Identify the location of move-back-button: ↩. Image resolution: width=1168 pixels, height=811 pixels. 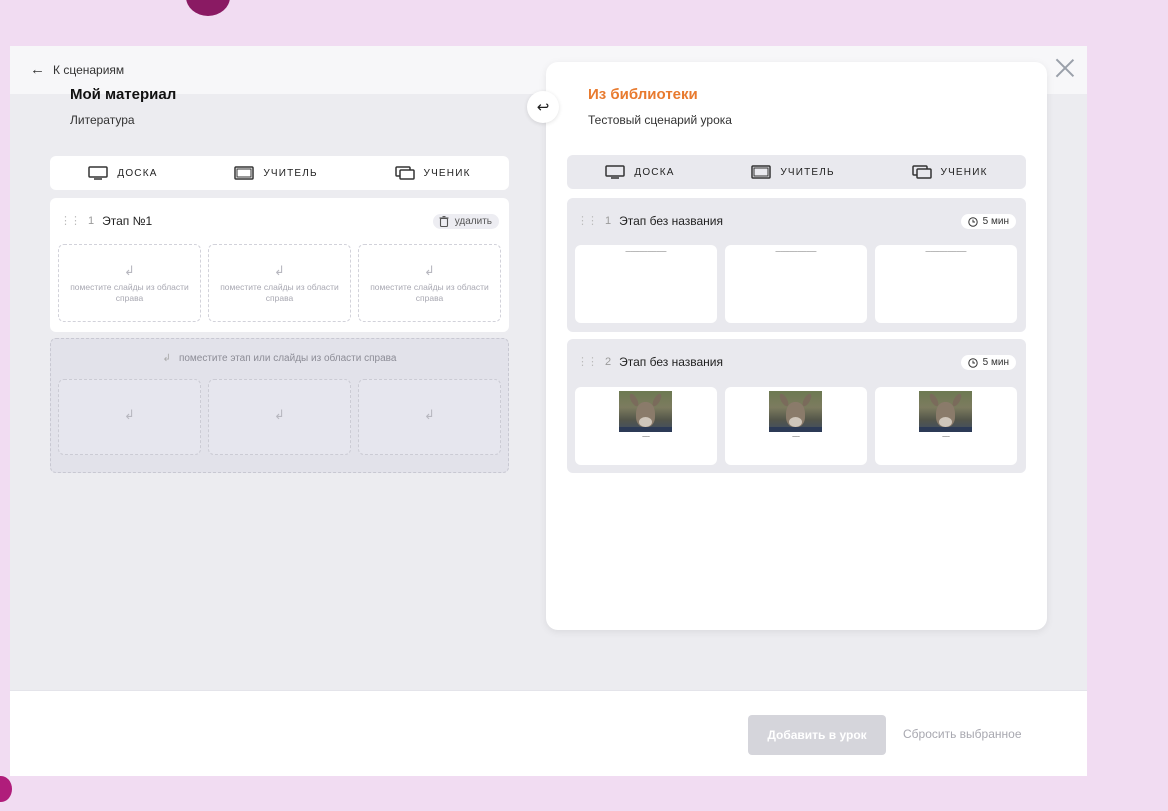
(543, 107).